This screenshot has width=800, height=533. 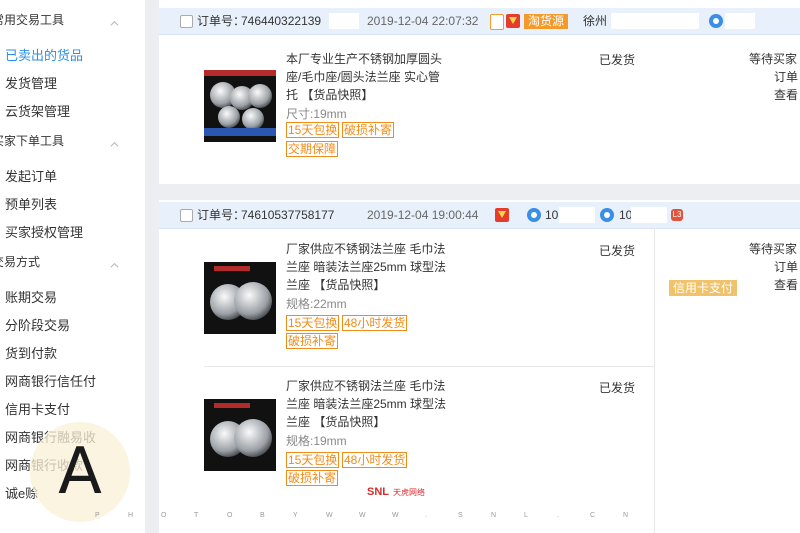 I want to click on buyer-level-badge: L3, so click(x=677, y=215).